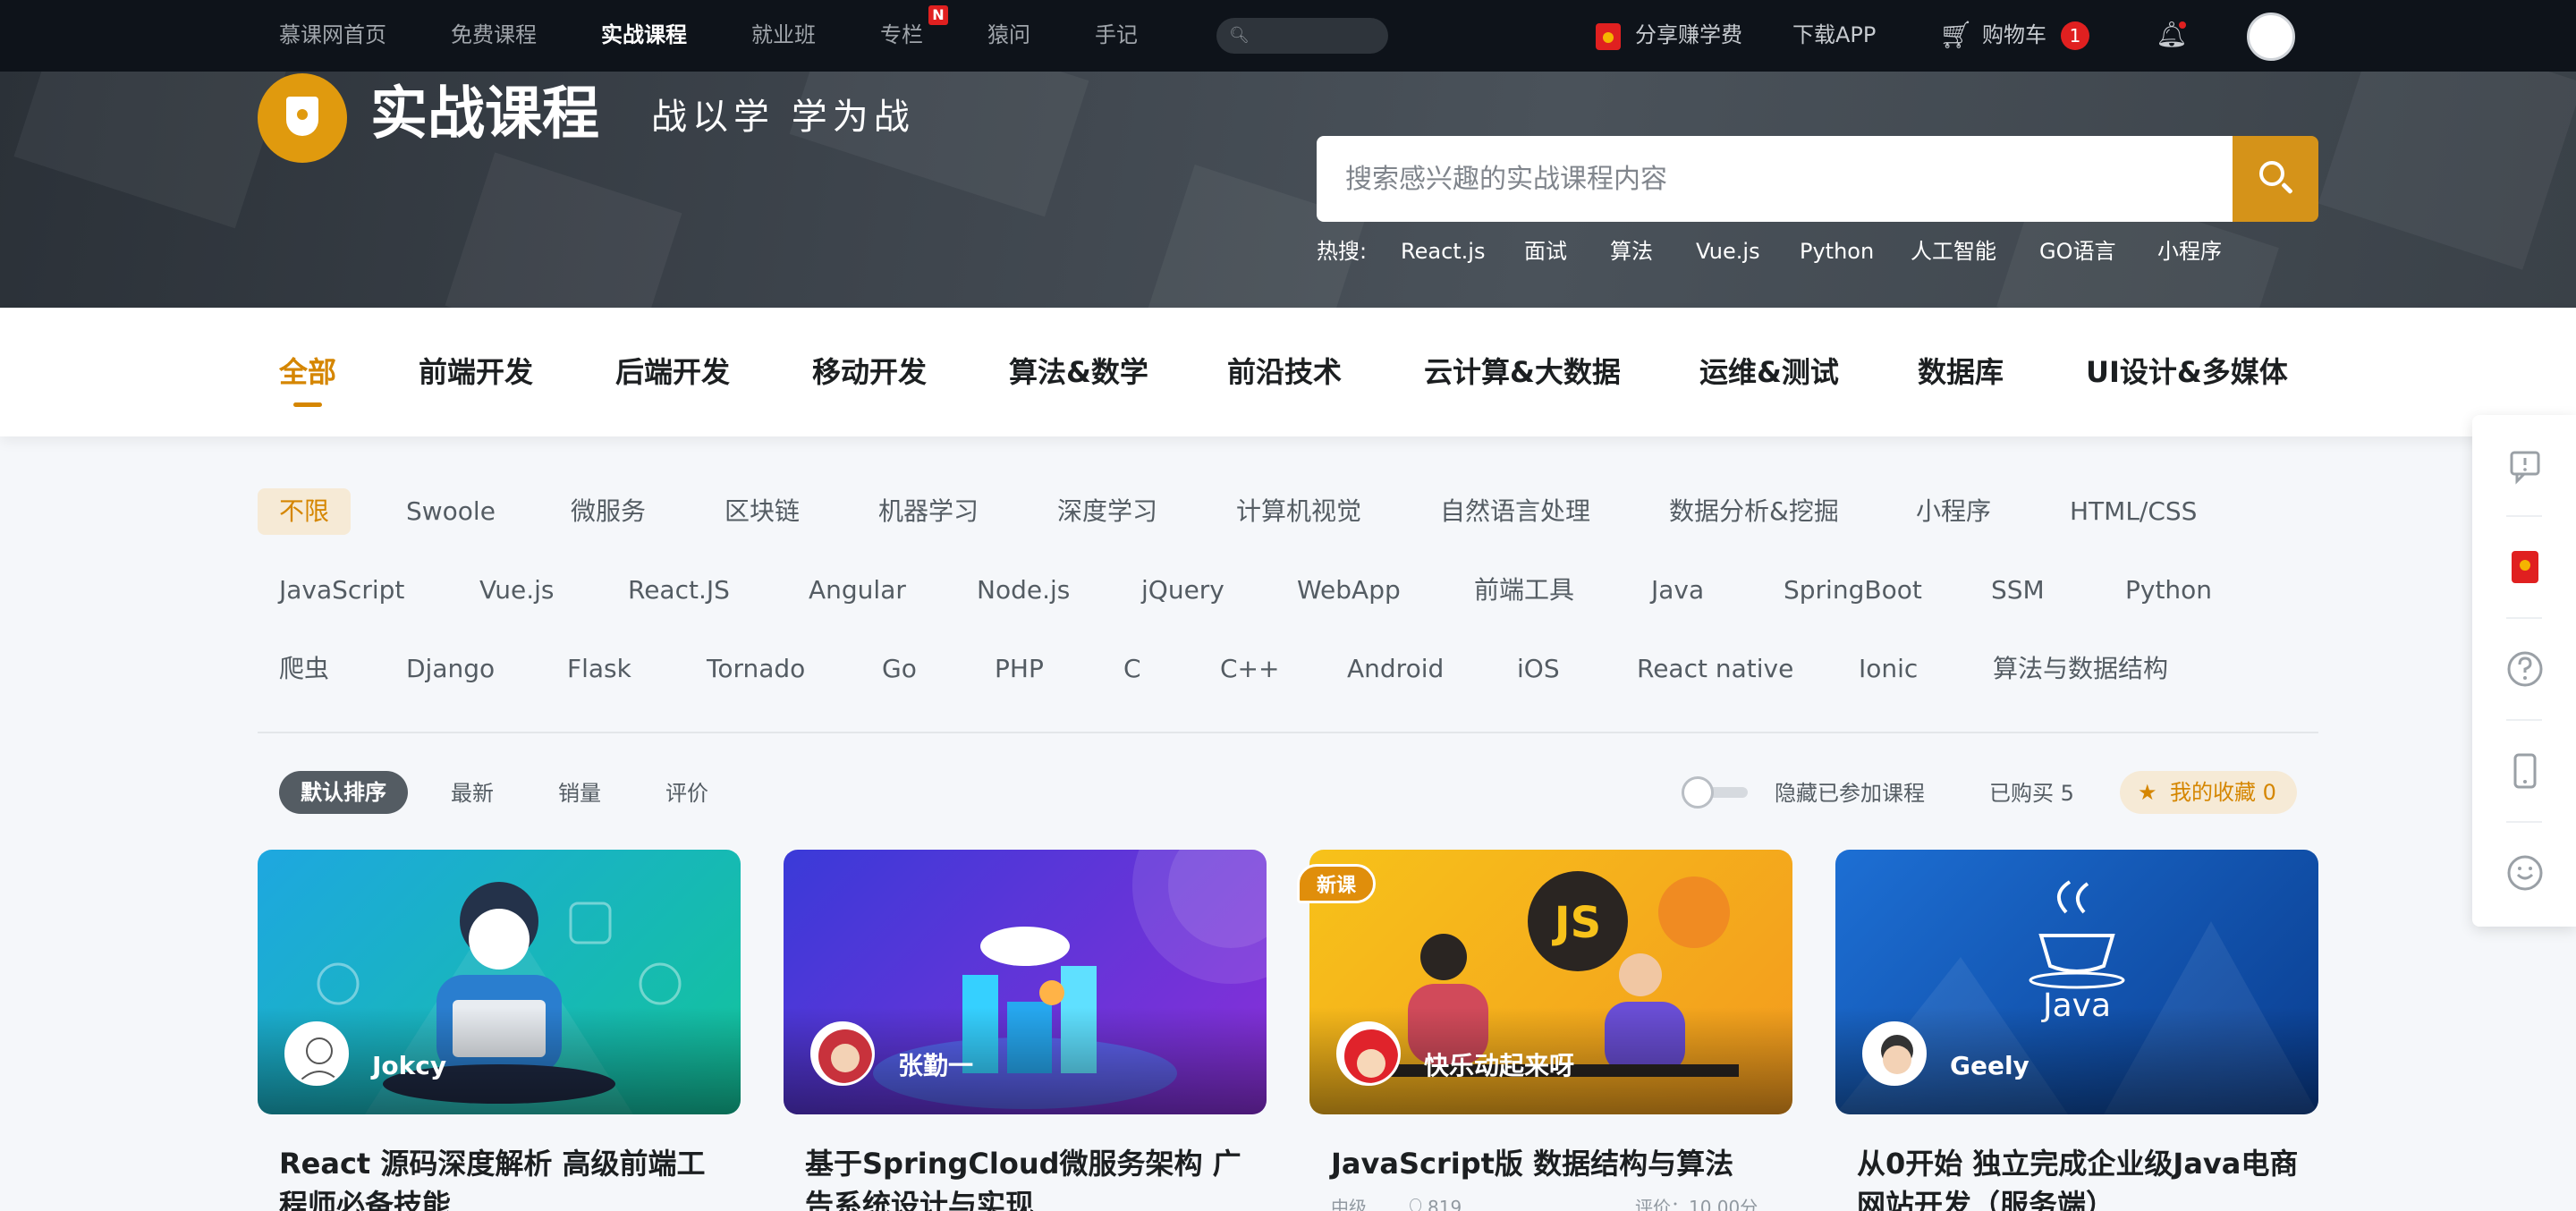 This screenshot has width=2576, height=1211. Describe the element at coordinates (1249, 669) in the screenshot. I see `subtag-item: C++` at that location.